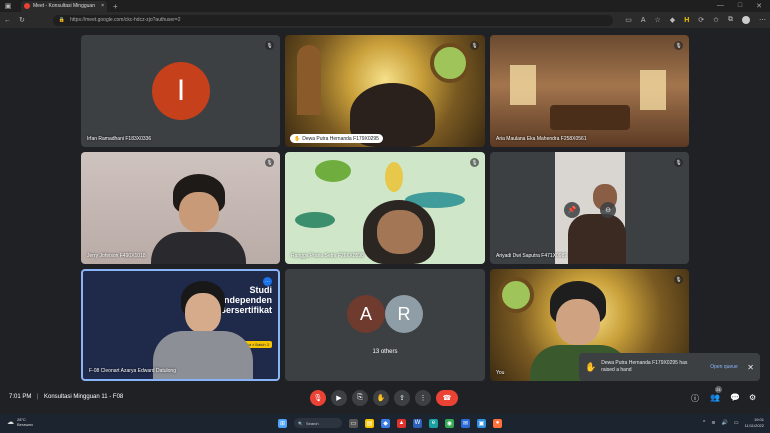 The width and height of the screenshot is (770, 433). I want to click on browser-tab-bar: ▣ Meet - Konsultasi Mingguan × + — □ ✕, so click(385, 6).